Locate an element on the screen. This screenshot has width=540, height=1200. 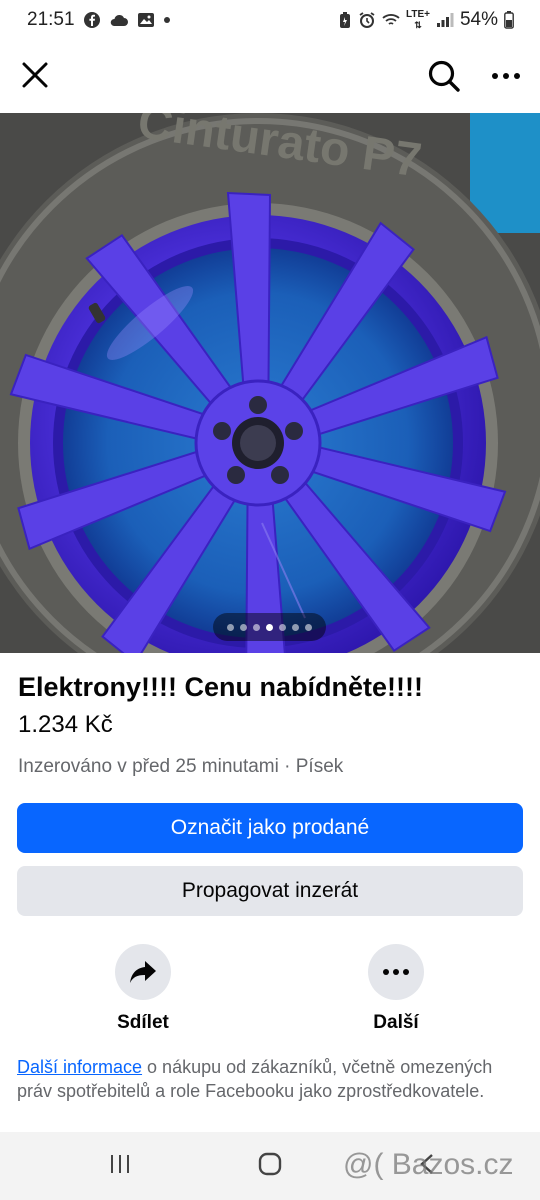
listing-meta: Inzerováno v před 25 minutami · Písek is located at coordinates (181, 766).